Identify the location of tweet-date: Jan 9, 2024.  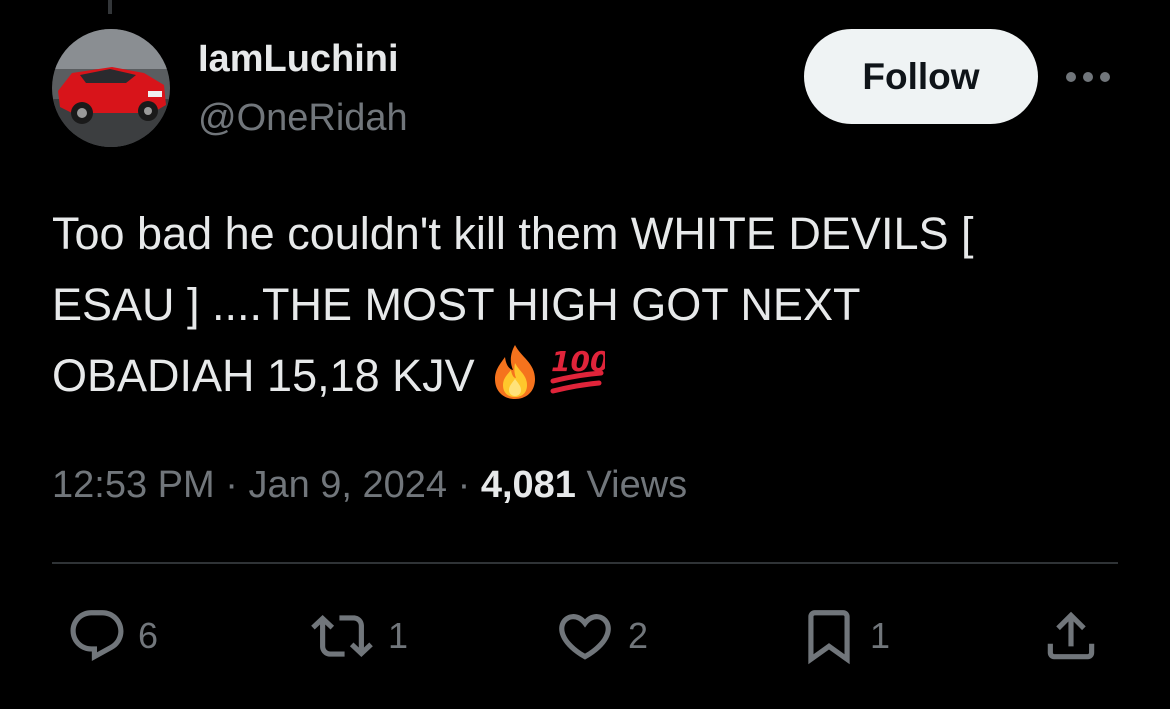
(347, 485).